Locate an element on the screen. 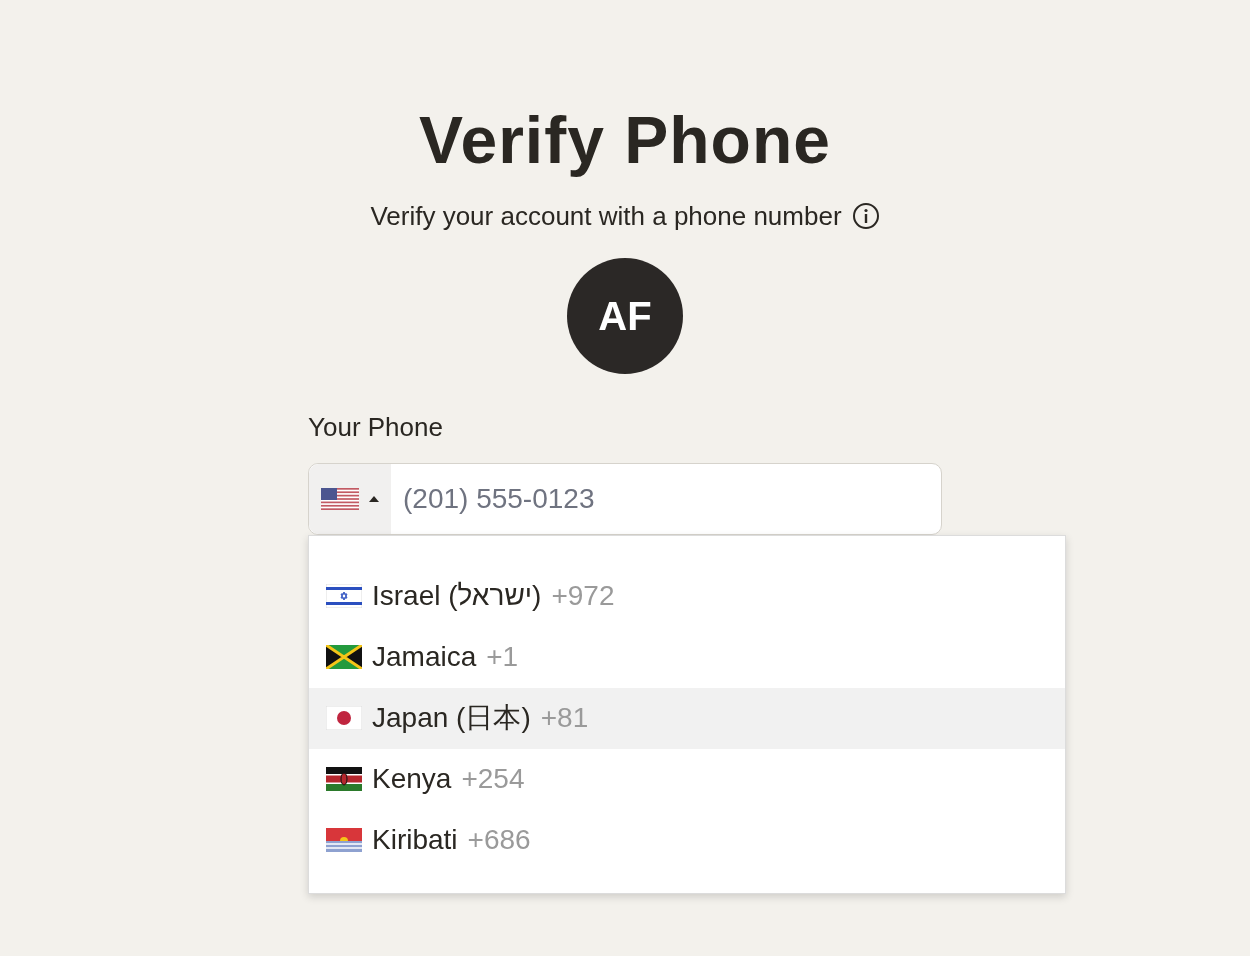 The height and width of the screenshot is (956, 1250). avatar: AF is located at coordinates (625, 315).